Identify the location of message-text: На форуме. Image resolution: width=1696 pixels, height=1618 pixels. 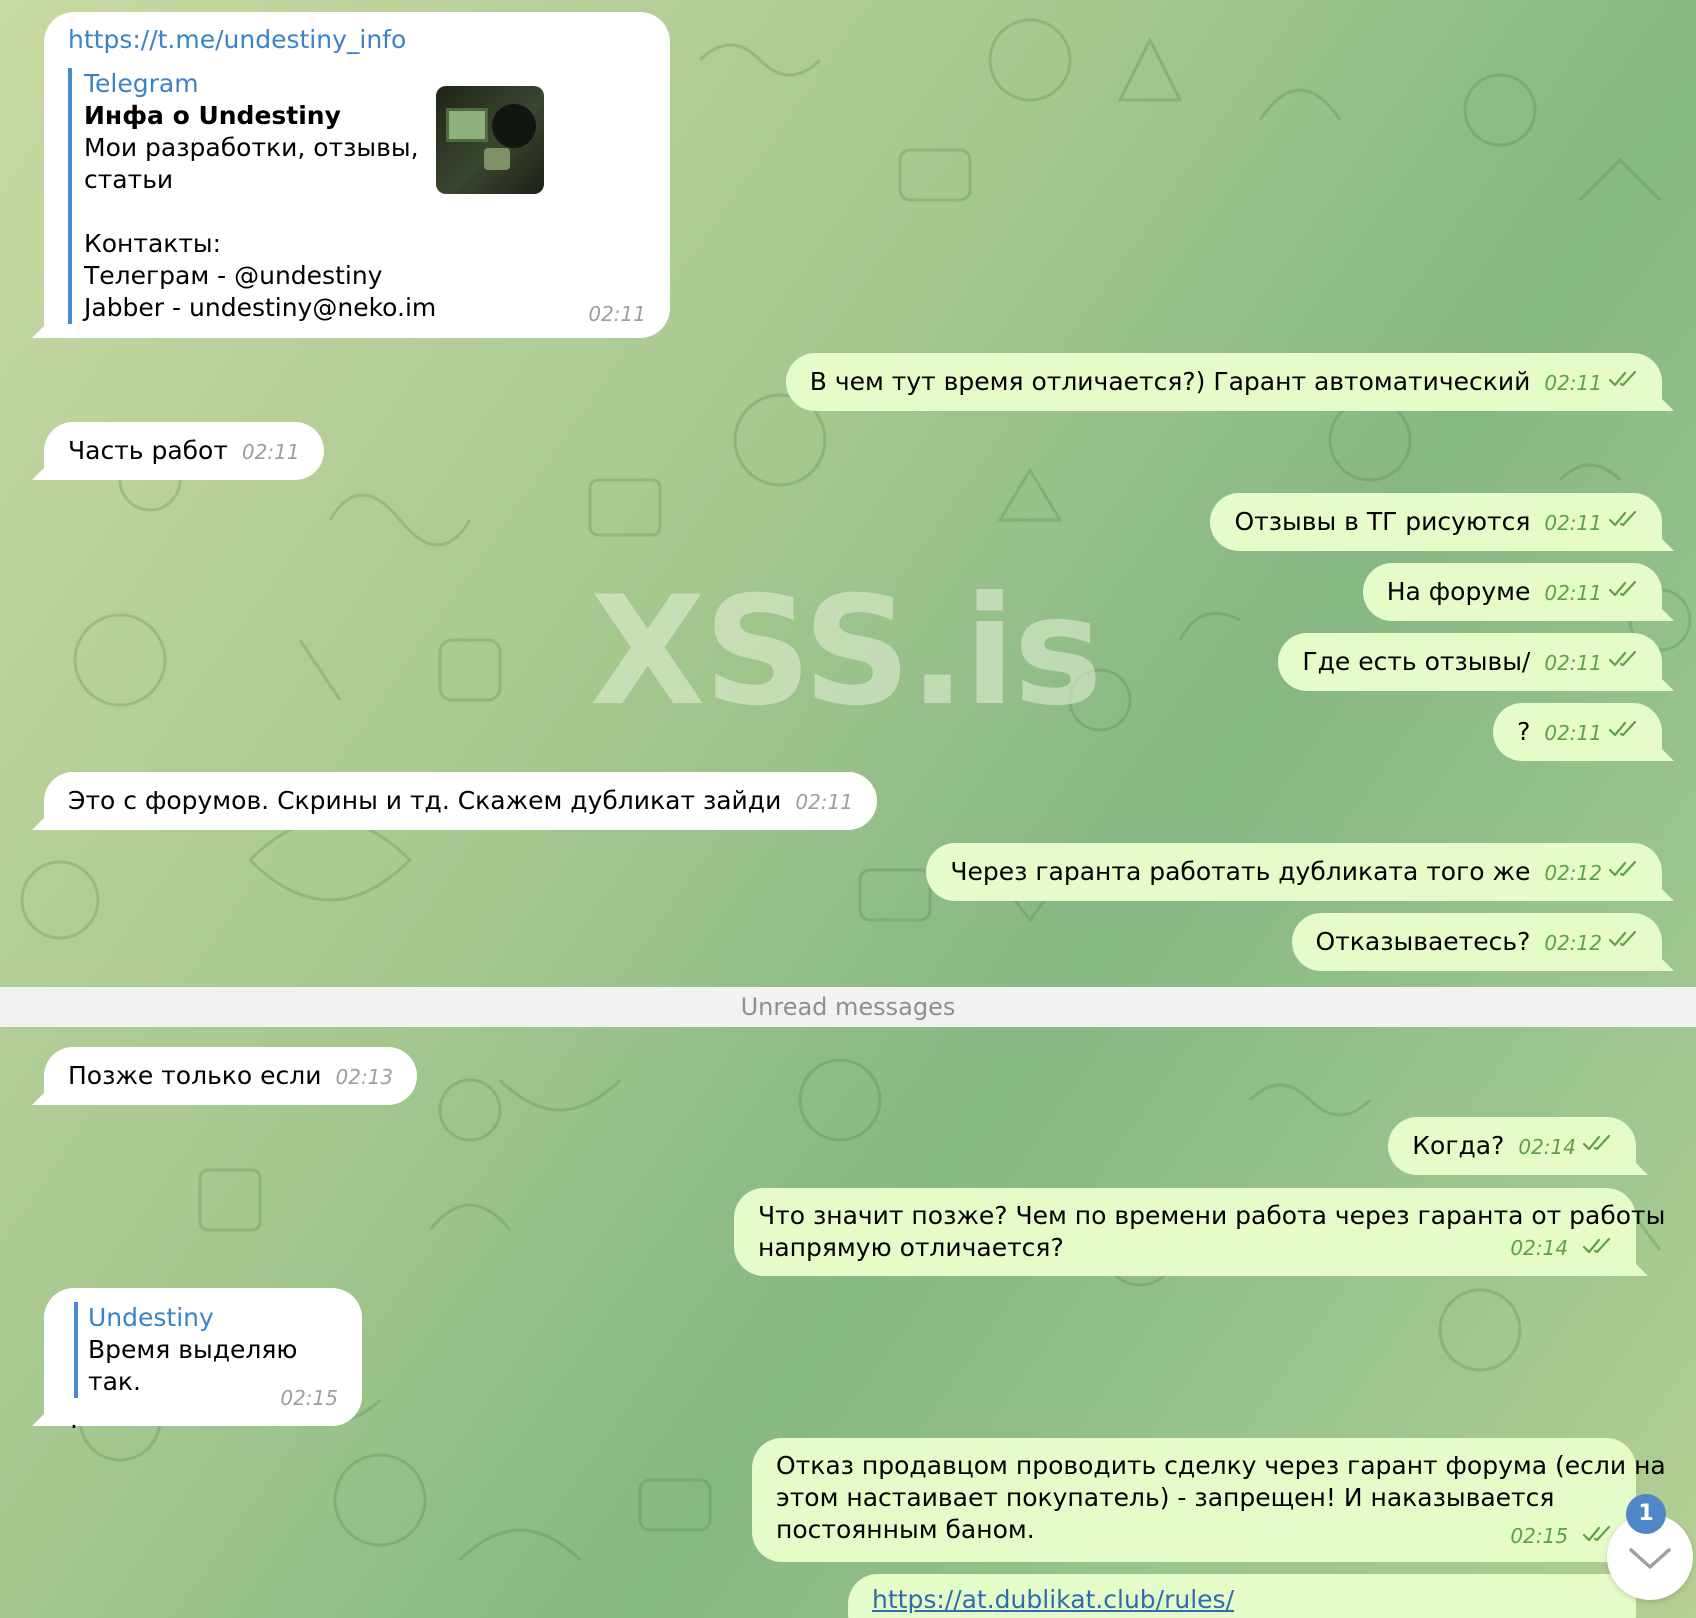
(1458, 591).